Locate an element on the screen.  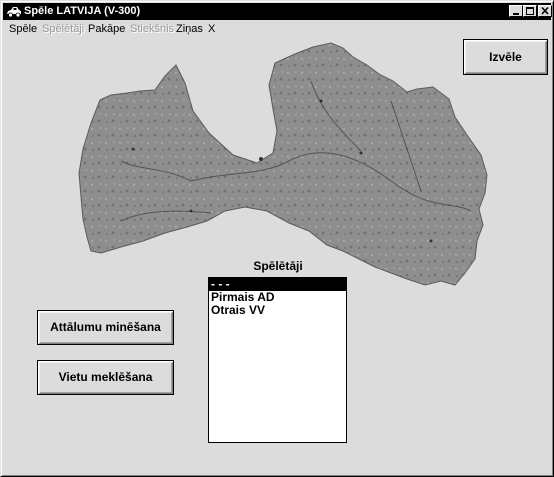
menu-item-game: Spēle is located at coordinates (23, 29).